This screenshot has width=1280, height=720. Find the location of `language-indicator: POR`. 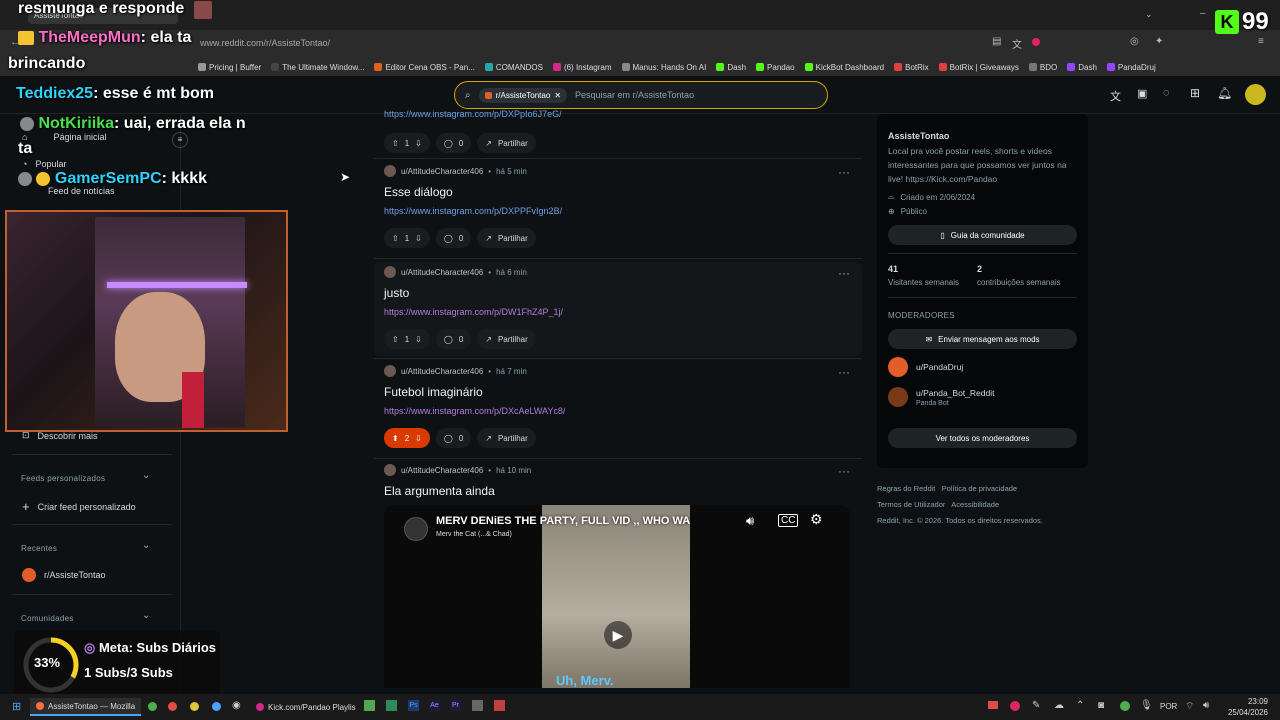

language-indicator: POR is located at coordinates (1168, 706).